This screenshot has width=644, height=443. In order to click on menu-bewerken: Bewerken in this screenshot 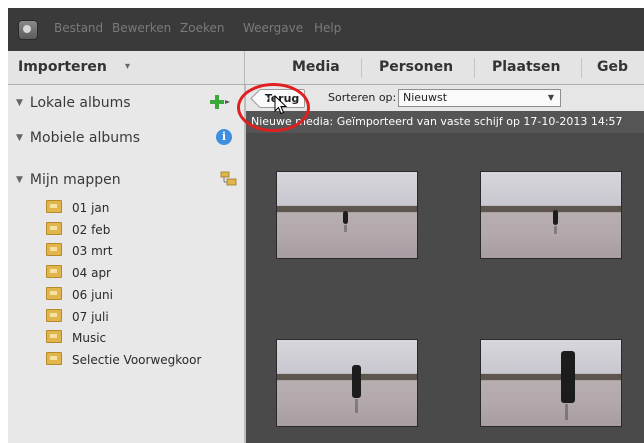, I will do `click(141, 28)`.